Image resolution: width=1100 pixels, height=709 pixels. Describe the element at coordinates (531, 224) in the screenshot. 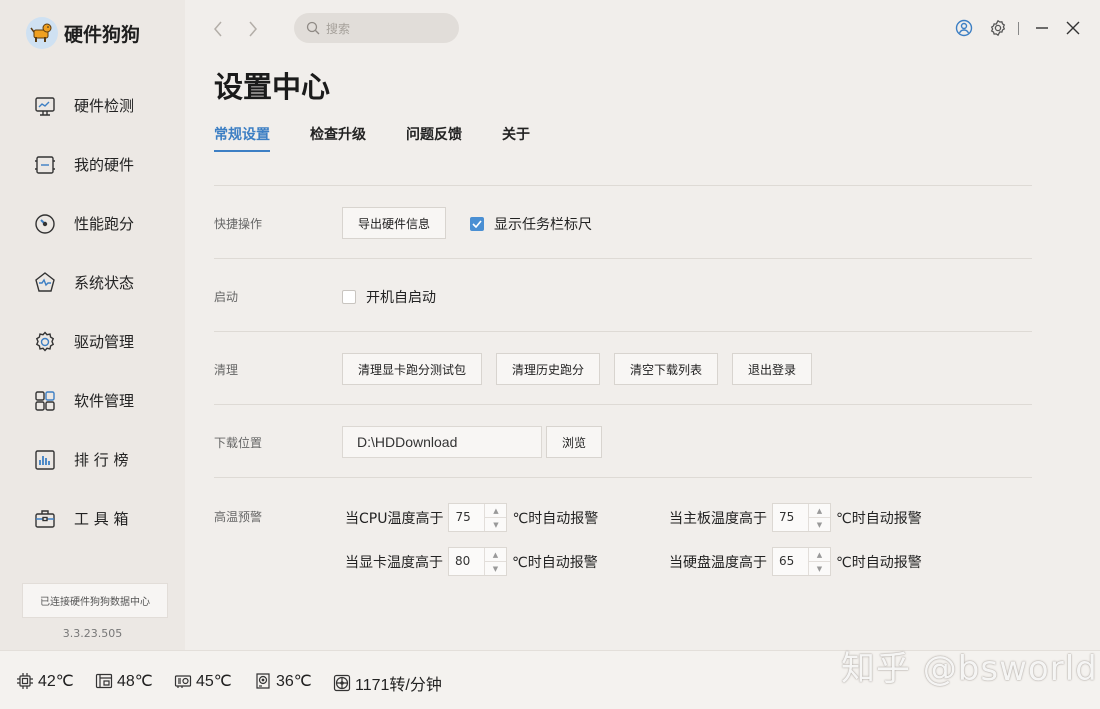

I see `taskbar-ruler-checkbox: 显示任务栏标尺` at that location.